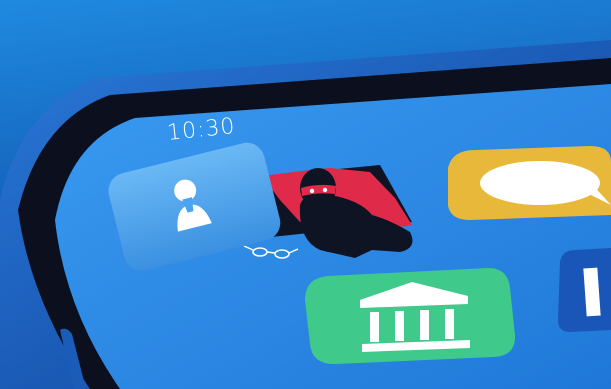 The image size is (611, 389). Describe the element at coordinates (540, 183) in the screenshot. I see `speech-bubble-icon` at that location.